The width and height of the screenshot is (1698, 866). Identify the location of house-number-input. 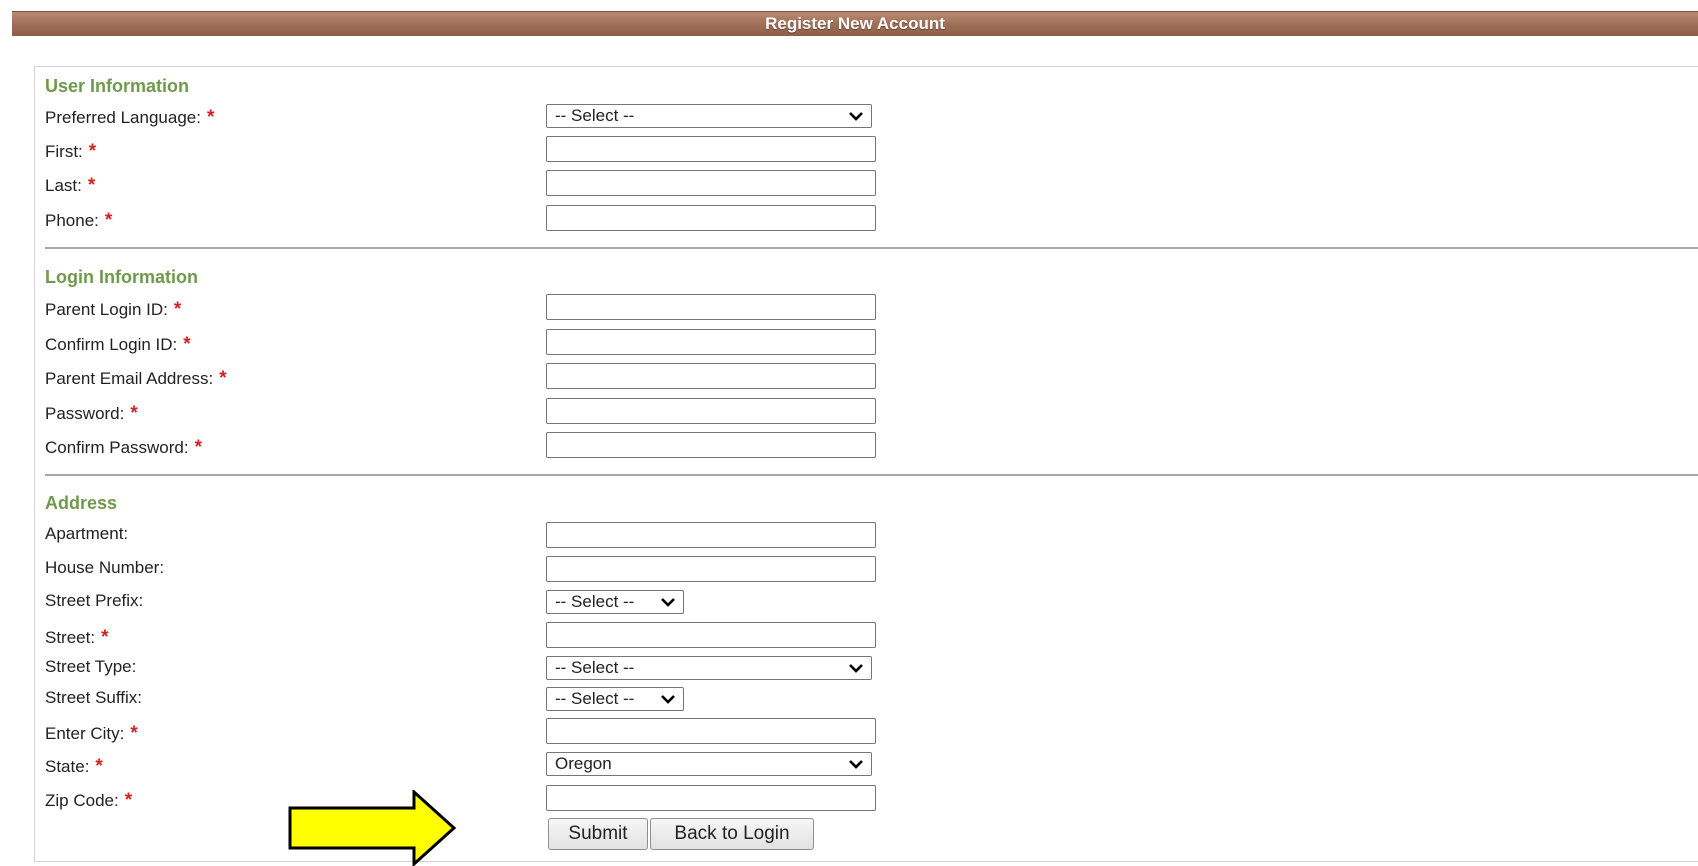
(711, 569).